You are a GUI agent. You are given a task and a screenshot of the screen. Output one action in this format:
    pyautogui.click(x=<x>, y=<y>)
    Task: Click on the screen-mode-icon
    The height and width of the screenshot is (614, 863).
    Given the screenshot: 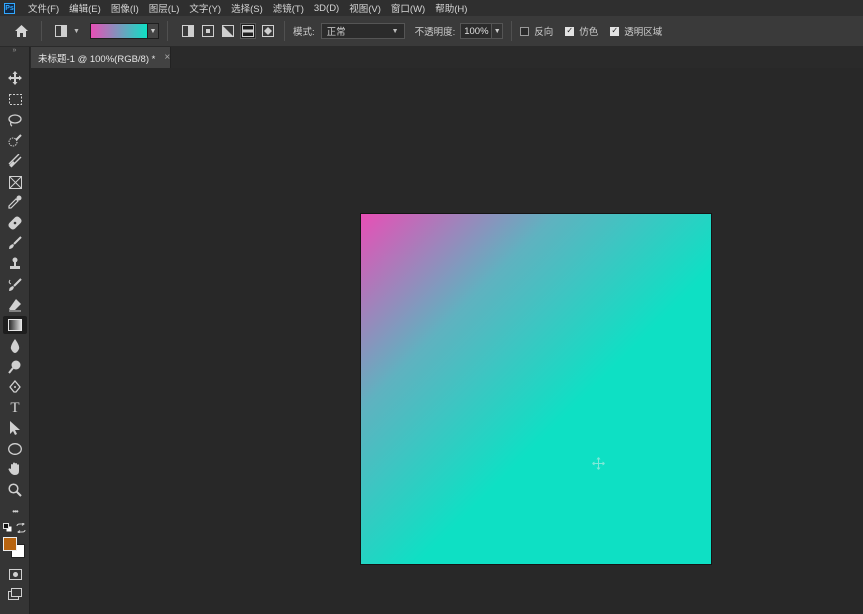 What is the action you would take?
    pyautogui.click(x=15, y=594)
    